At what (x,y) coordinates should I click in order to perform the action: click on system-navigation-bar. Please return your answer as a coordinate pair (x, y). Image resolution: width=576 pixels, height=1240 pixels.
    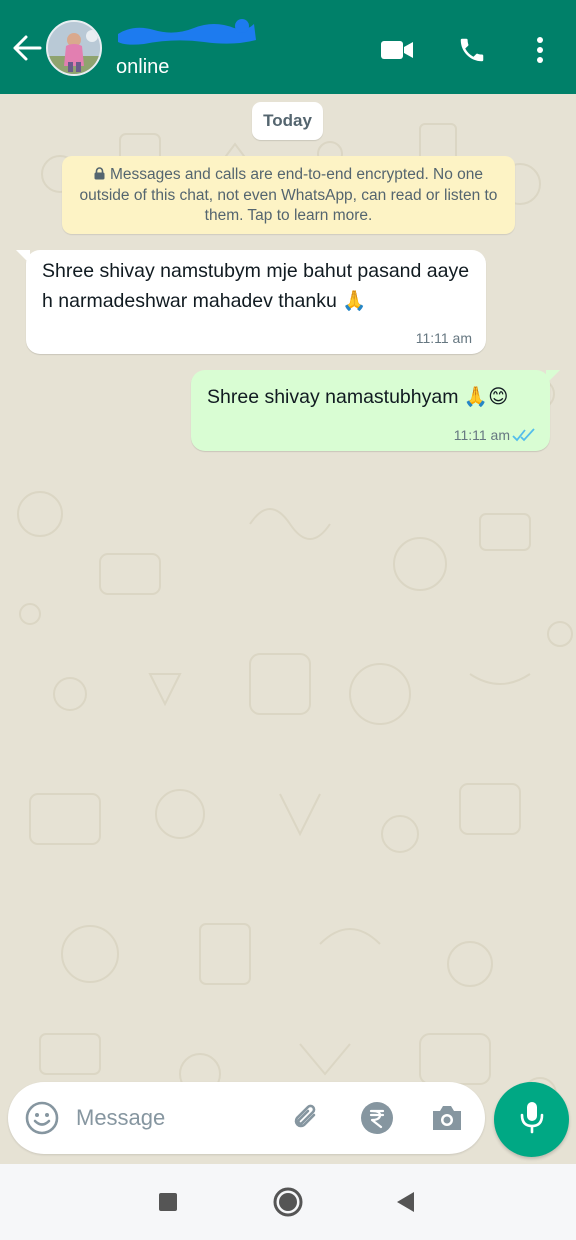
    Looking at the image, I should click on (288, 1202).